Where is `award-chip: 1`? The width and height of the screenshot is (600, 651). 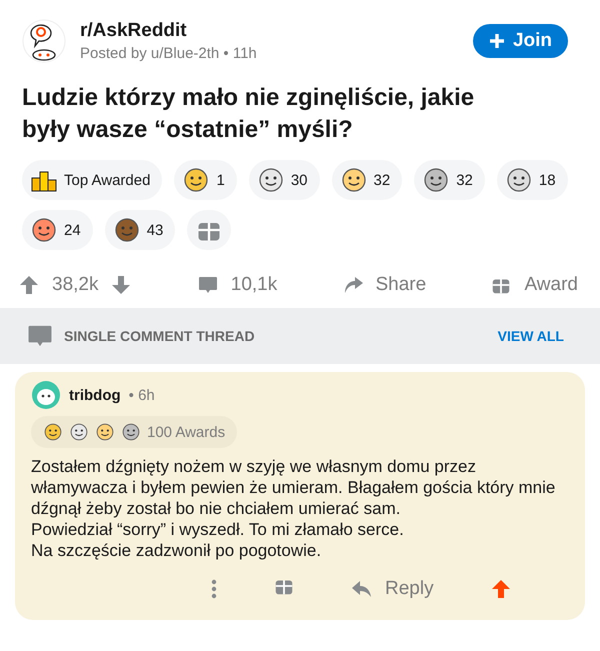 award-chip: 1 is located at coordinates (205, 180).